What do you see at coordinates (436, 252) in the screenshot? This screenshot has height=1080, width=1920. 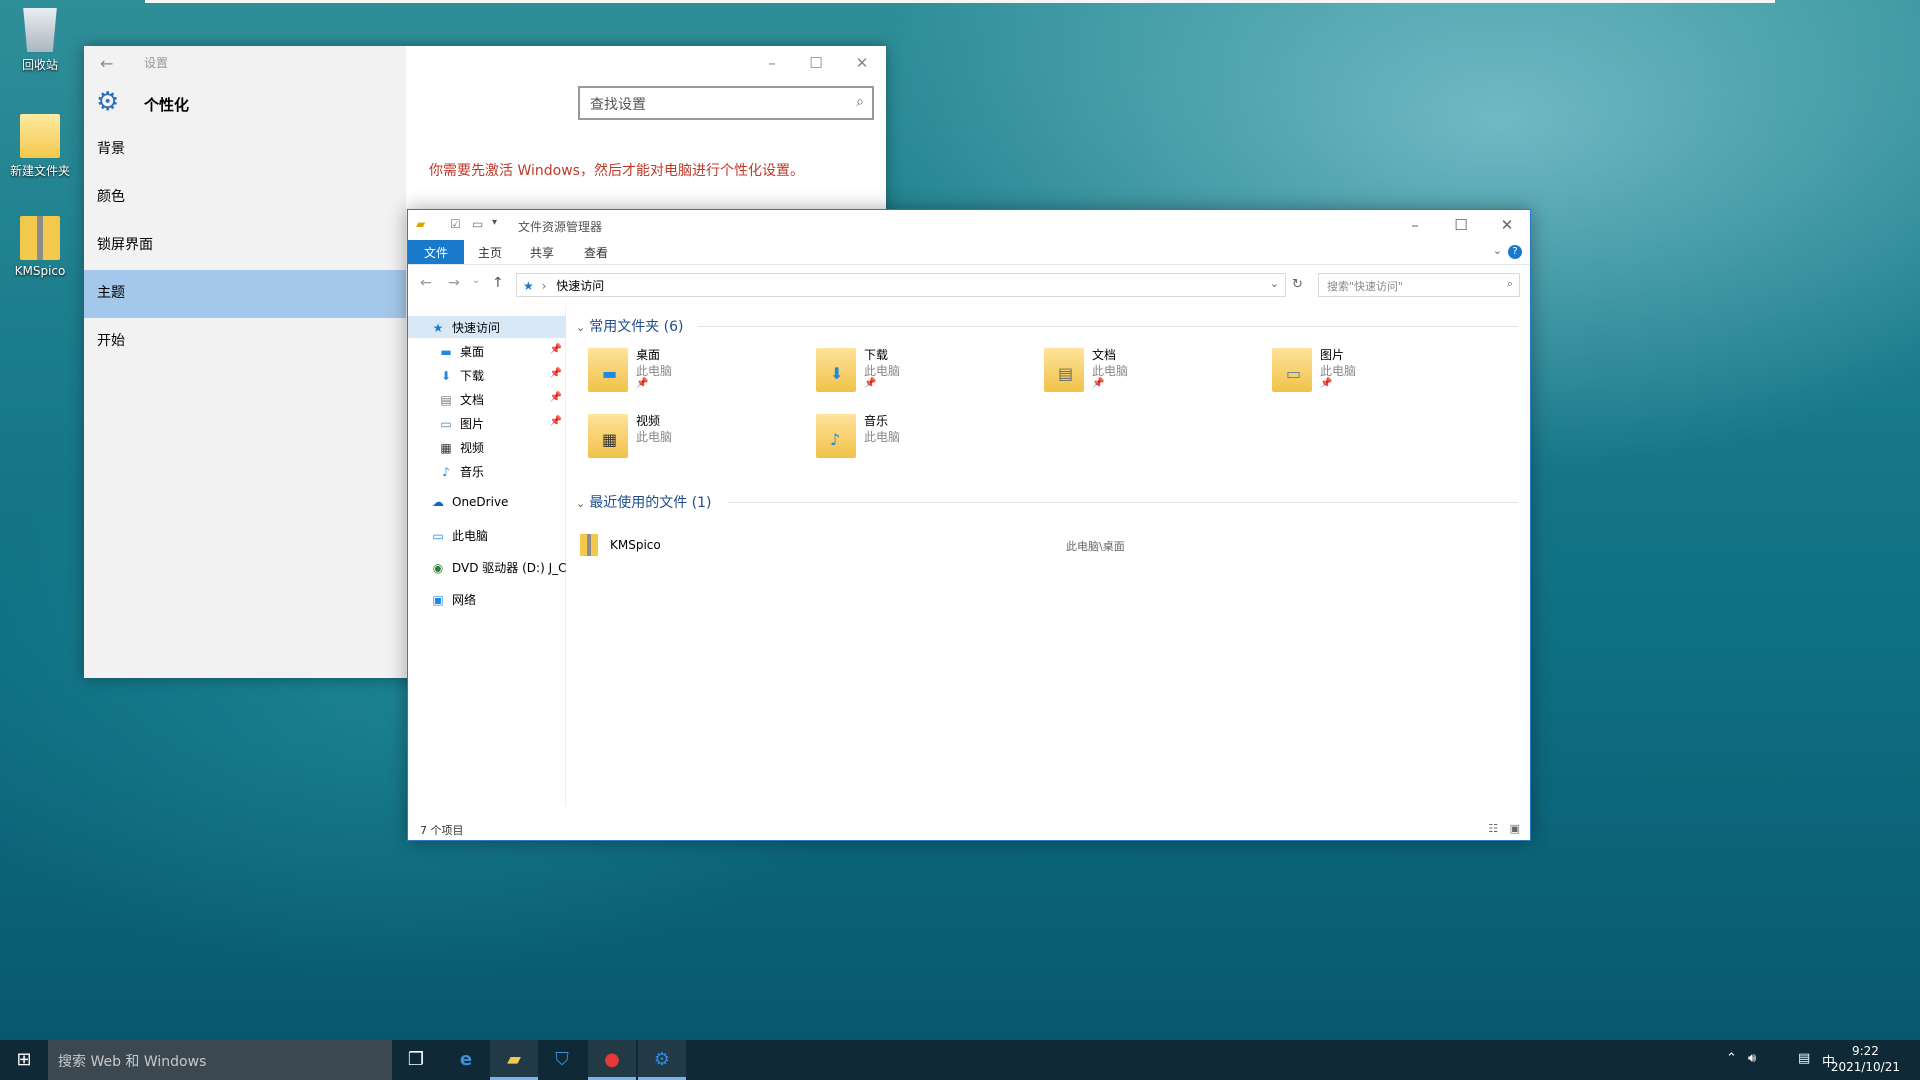 I see `tab-file: 文件` at bounding box center [436, 252].